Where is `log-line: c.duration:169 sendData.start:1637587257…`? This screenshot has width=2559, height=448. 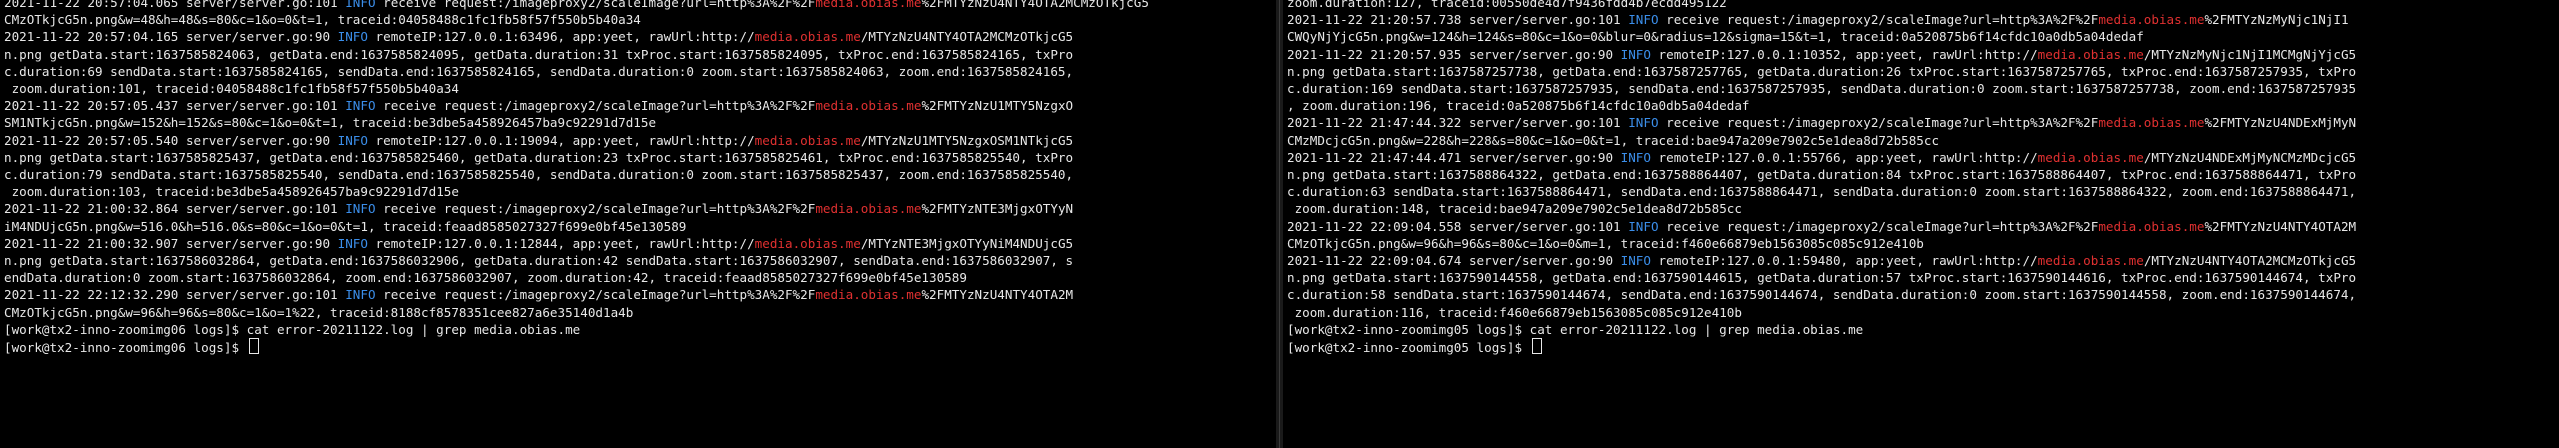 log-line: c.duration:169 sendData.start:1637587257… is located at coordinates (1922, 88).